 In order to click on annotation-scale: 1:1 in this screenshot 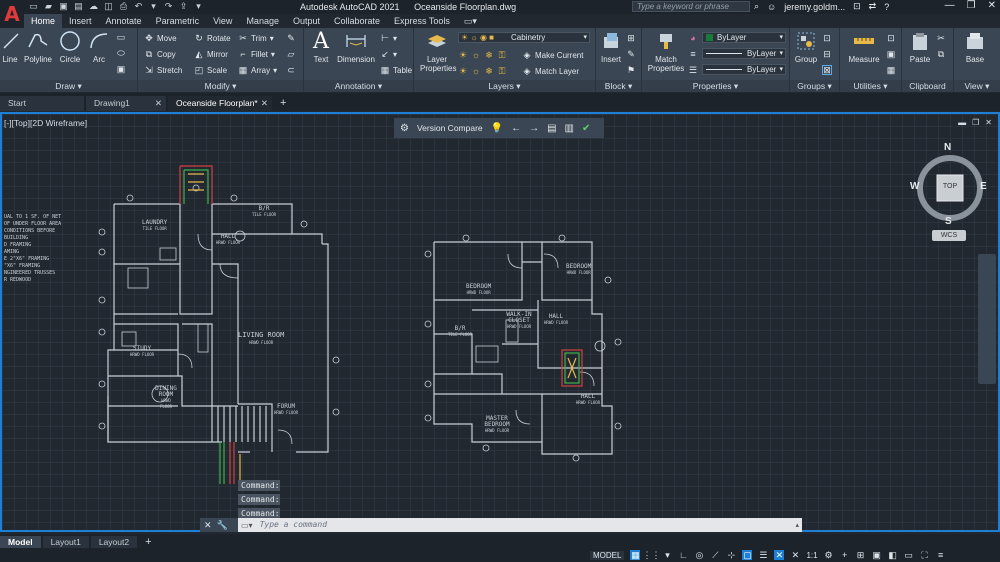, I will do `click(811, 555)`.